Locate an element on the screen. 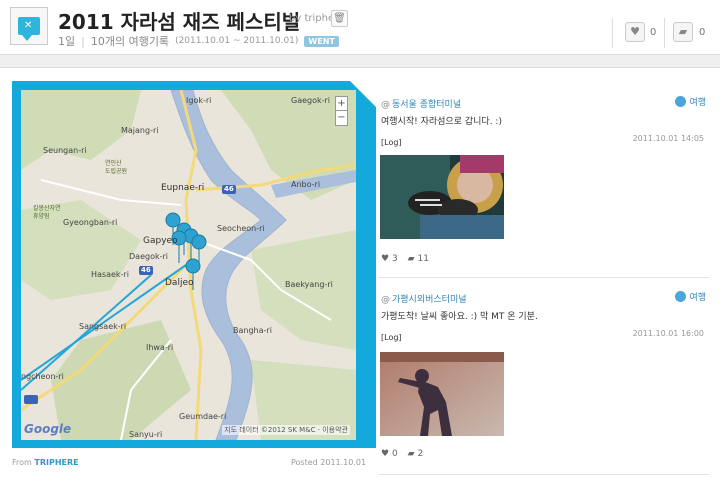 The image size is (720, 477). comment-count: 0 is located at coordinates (702, 32).